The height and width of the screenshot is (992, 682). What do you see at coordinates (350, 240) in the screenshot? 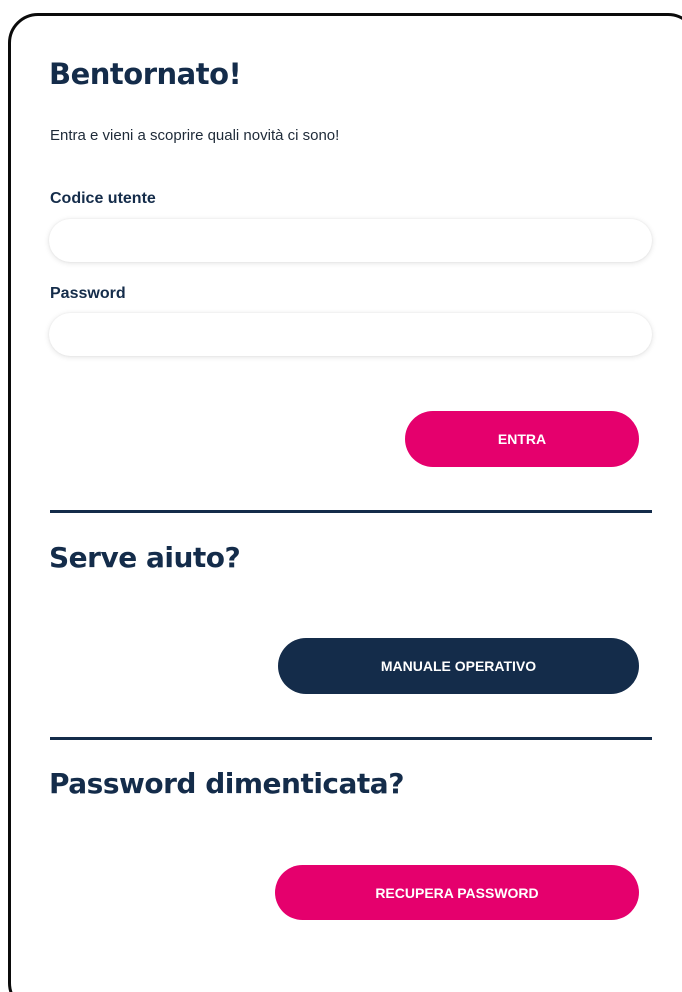
I see `user-code-input` at bounding box center [350, 240].